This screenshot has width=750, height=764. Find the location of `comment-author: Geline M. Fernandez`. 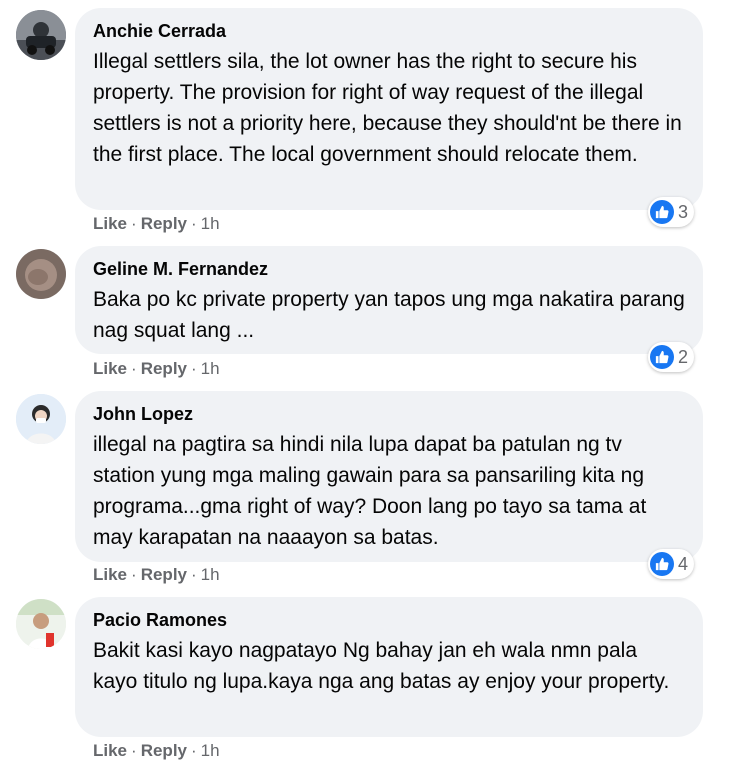

comment-author: Geline M. Fernandez is located at coordinates (180, 269).